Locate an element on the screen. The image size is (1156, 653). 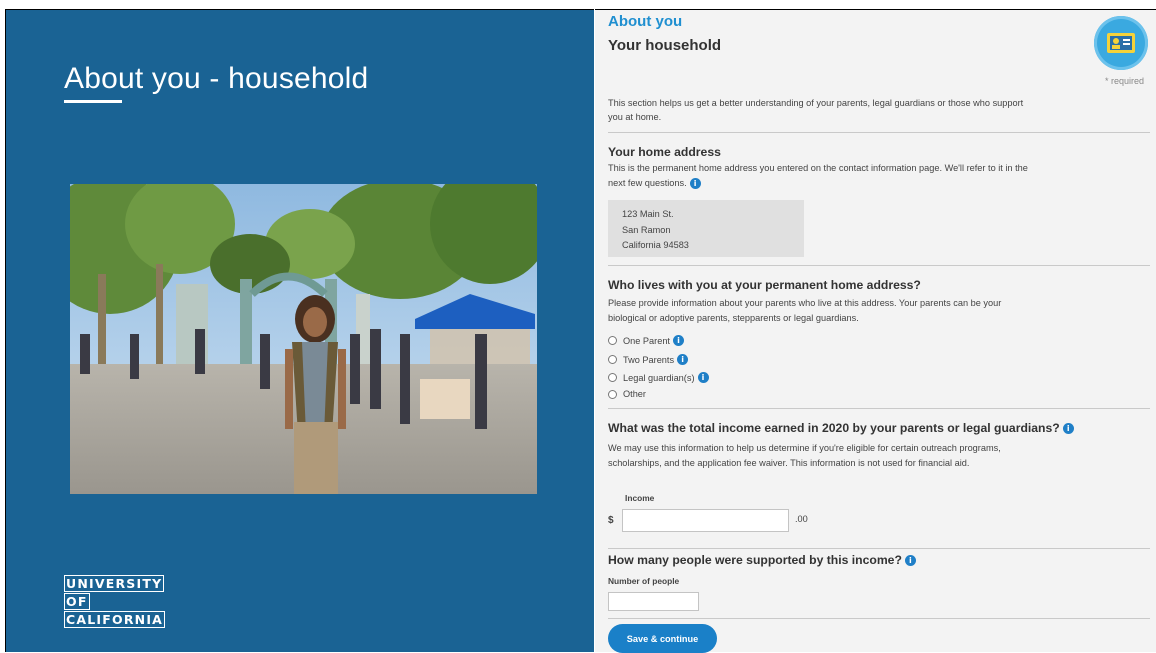
people-label: Number of people is located at coordinates (644, 581).